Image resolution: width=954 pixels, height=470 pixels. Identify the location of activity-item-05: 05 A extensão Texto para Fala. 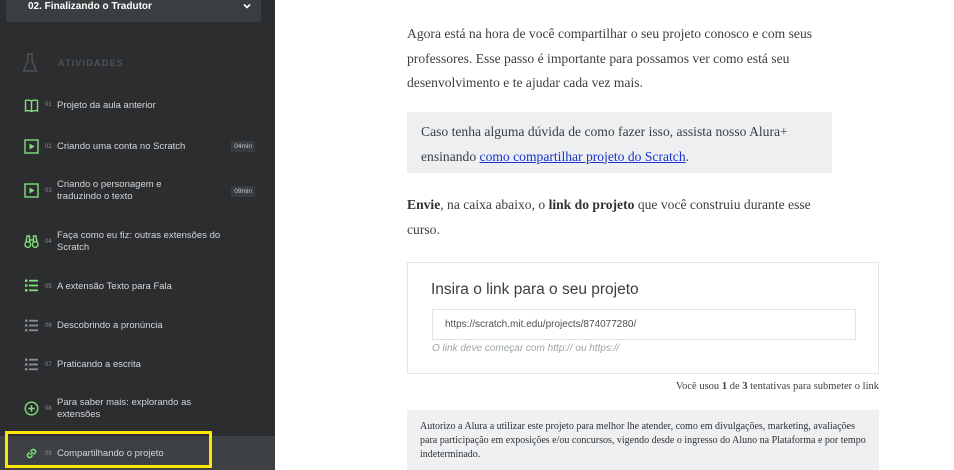
(137, 287).